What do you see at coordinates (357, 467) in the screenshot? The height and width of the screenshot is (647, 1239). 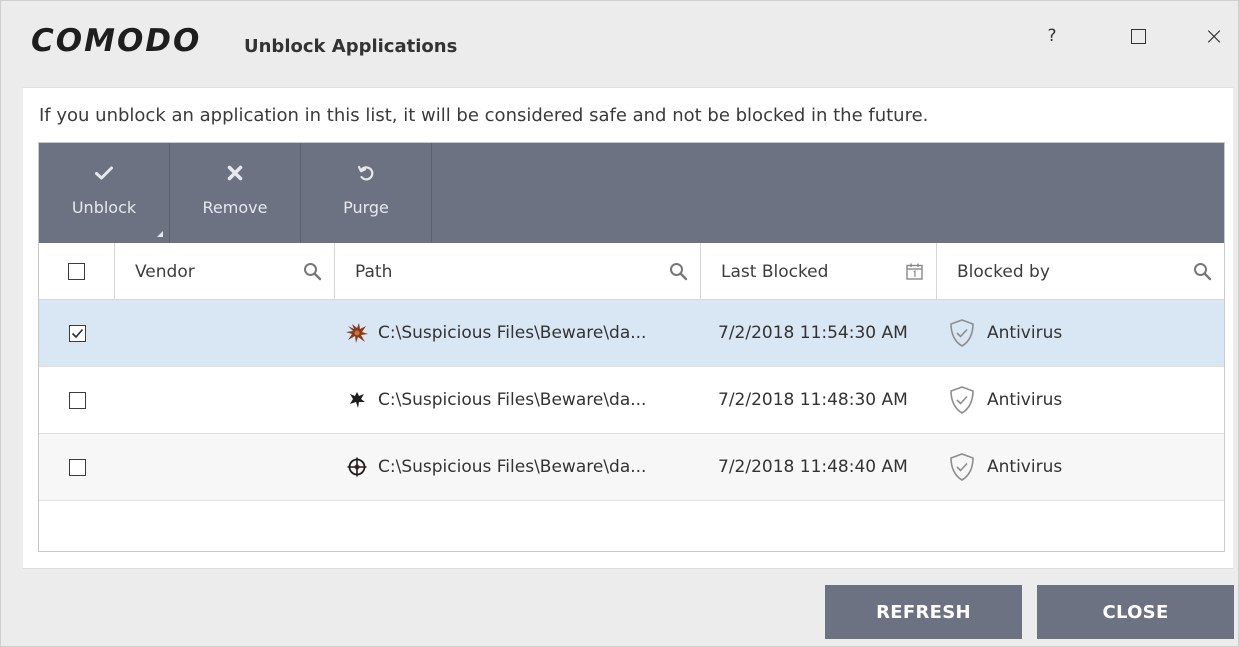 I see `target-icon` at bounding box center [357, 467].